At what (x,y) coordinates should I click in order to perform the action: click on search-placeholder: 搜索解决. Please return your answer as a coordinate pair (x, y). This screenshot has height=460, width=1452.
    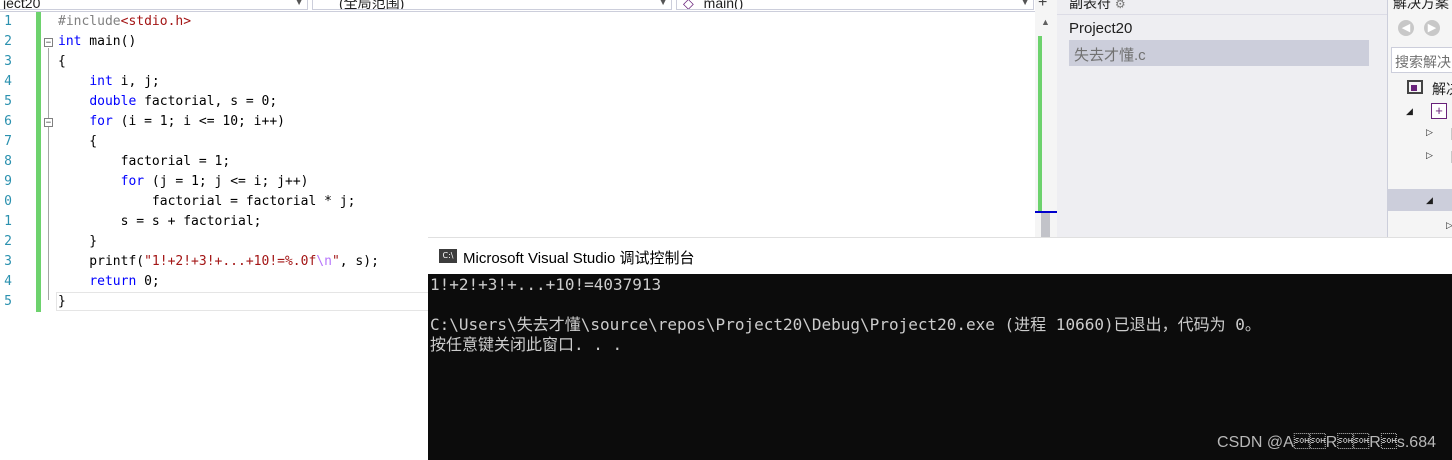
    Looking at the image, I should click on (1423, 62).